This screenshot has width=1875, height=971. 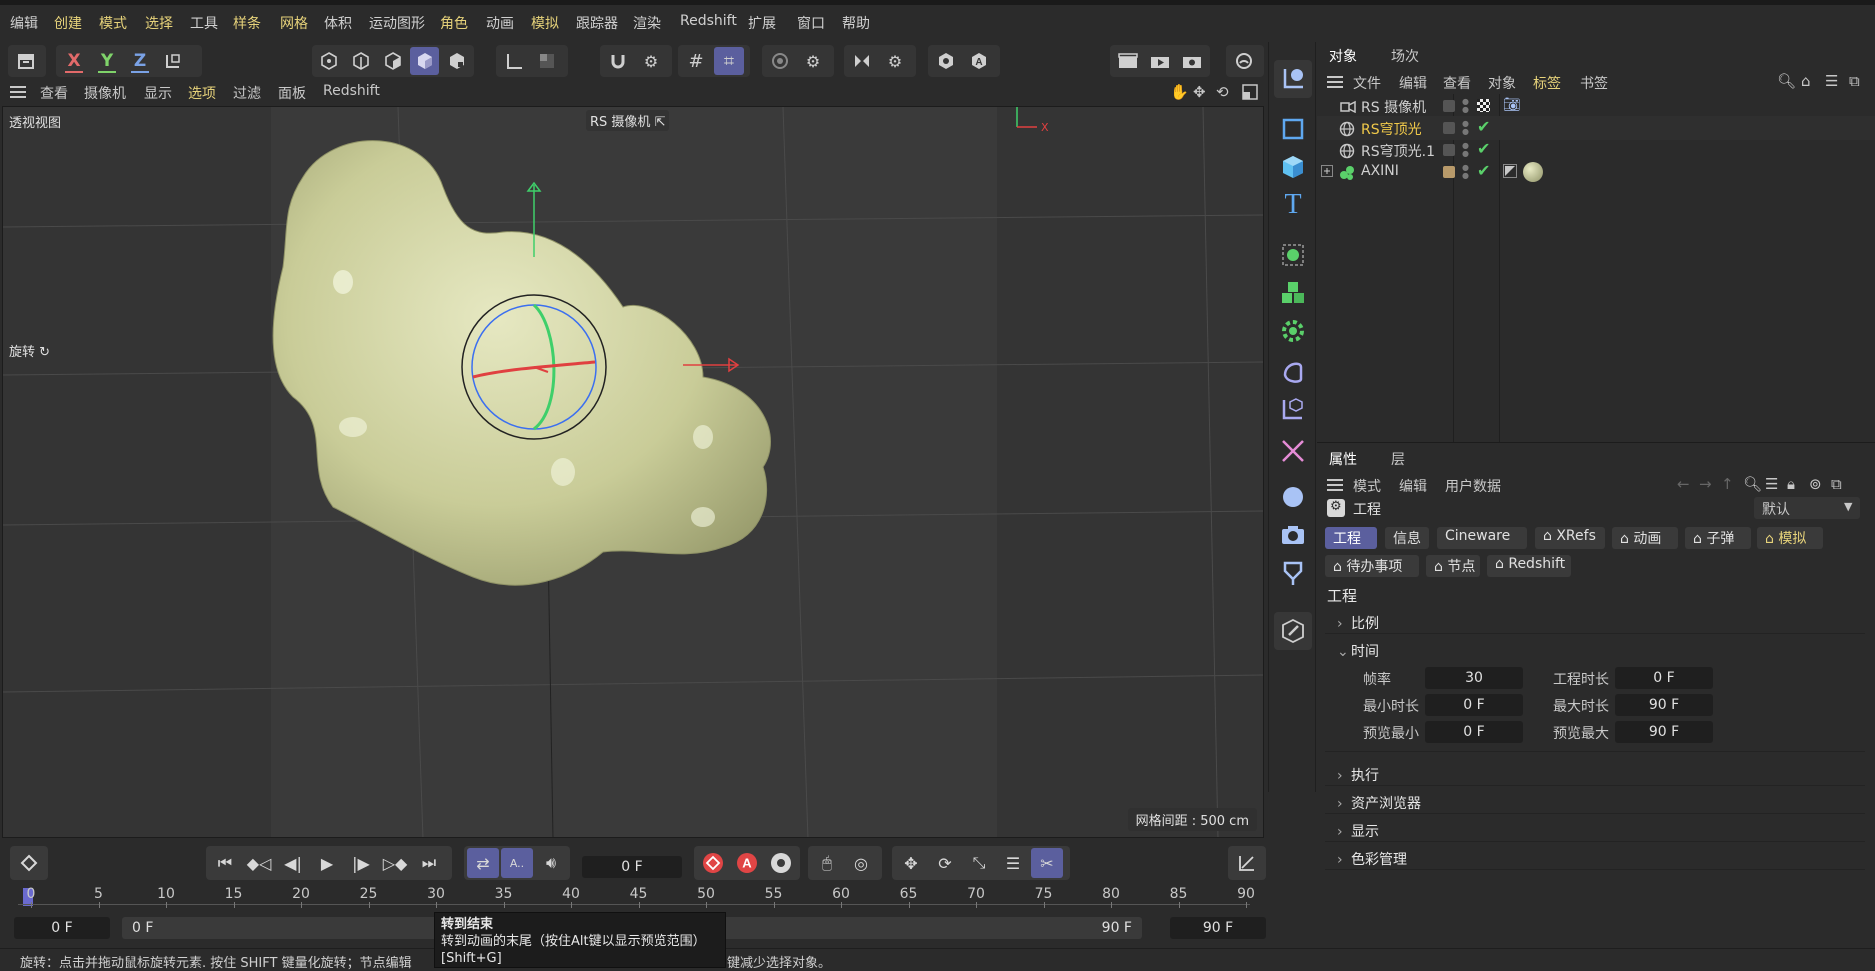 I want to click on attribute-tab-chip: ⌂ 模拟, so click(x=1790, y=538).